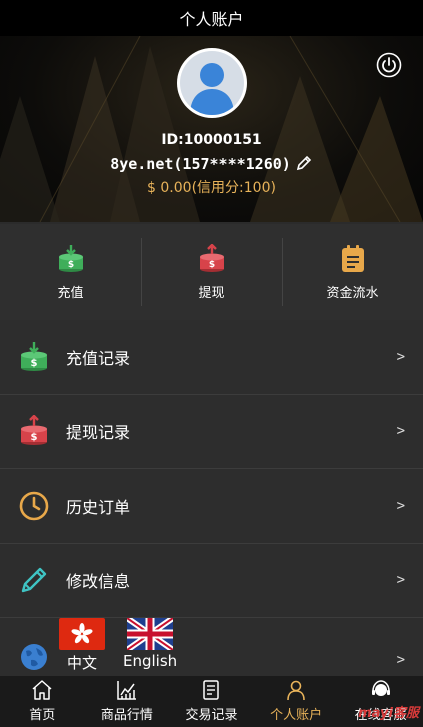 The image size is (423, 727). What do you see at coordinates (34, 656) in the screenshot?
I see `globe-icon` at bounding box center [34, 656].